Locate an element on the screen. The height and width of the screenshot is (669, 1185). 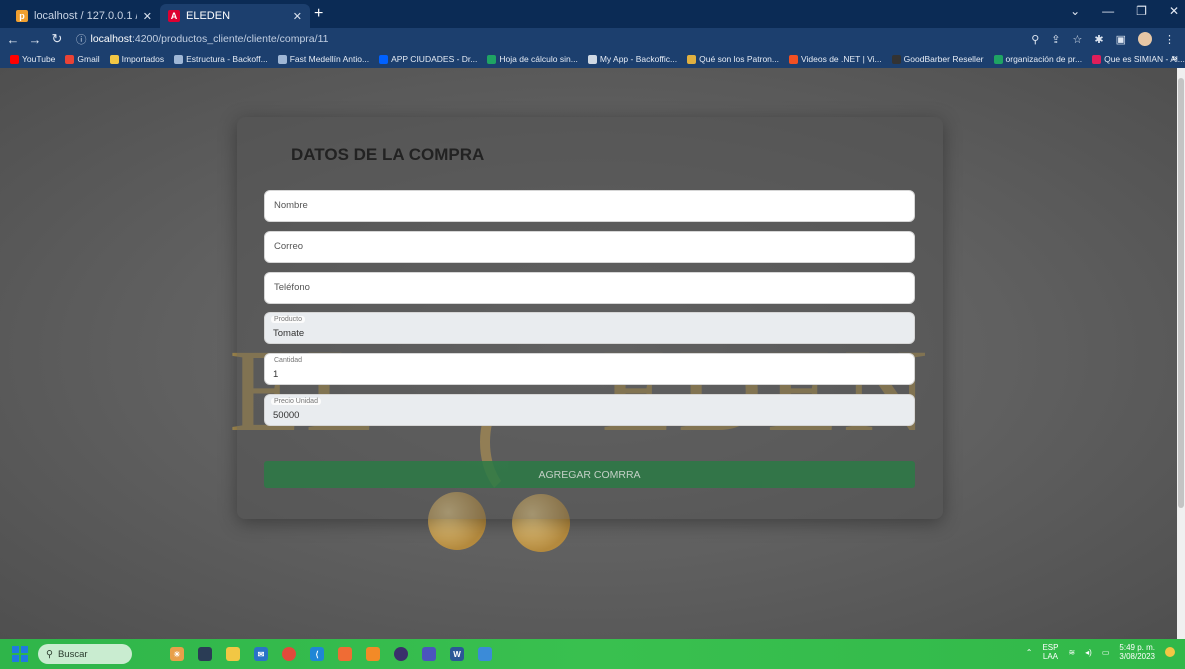
share-icon: ⇪ is located at coordinates (1055, 39).